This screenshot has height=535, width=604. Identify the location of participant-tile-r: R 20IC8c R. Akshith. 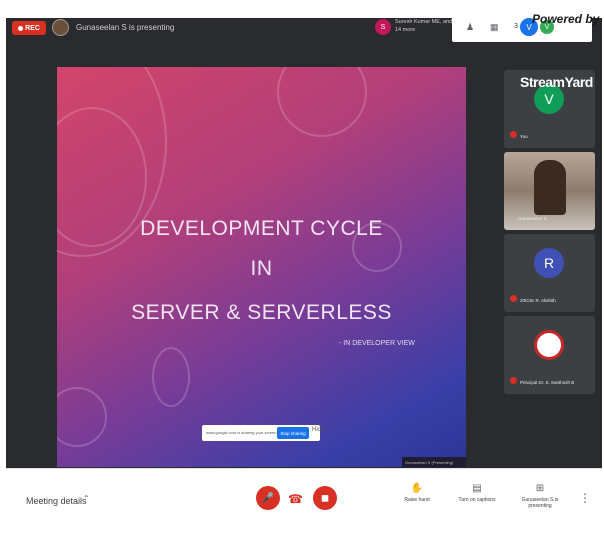
(549, 273).